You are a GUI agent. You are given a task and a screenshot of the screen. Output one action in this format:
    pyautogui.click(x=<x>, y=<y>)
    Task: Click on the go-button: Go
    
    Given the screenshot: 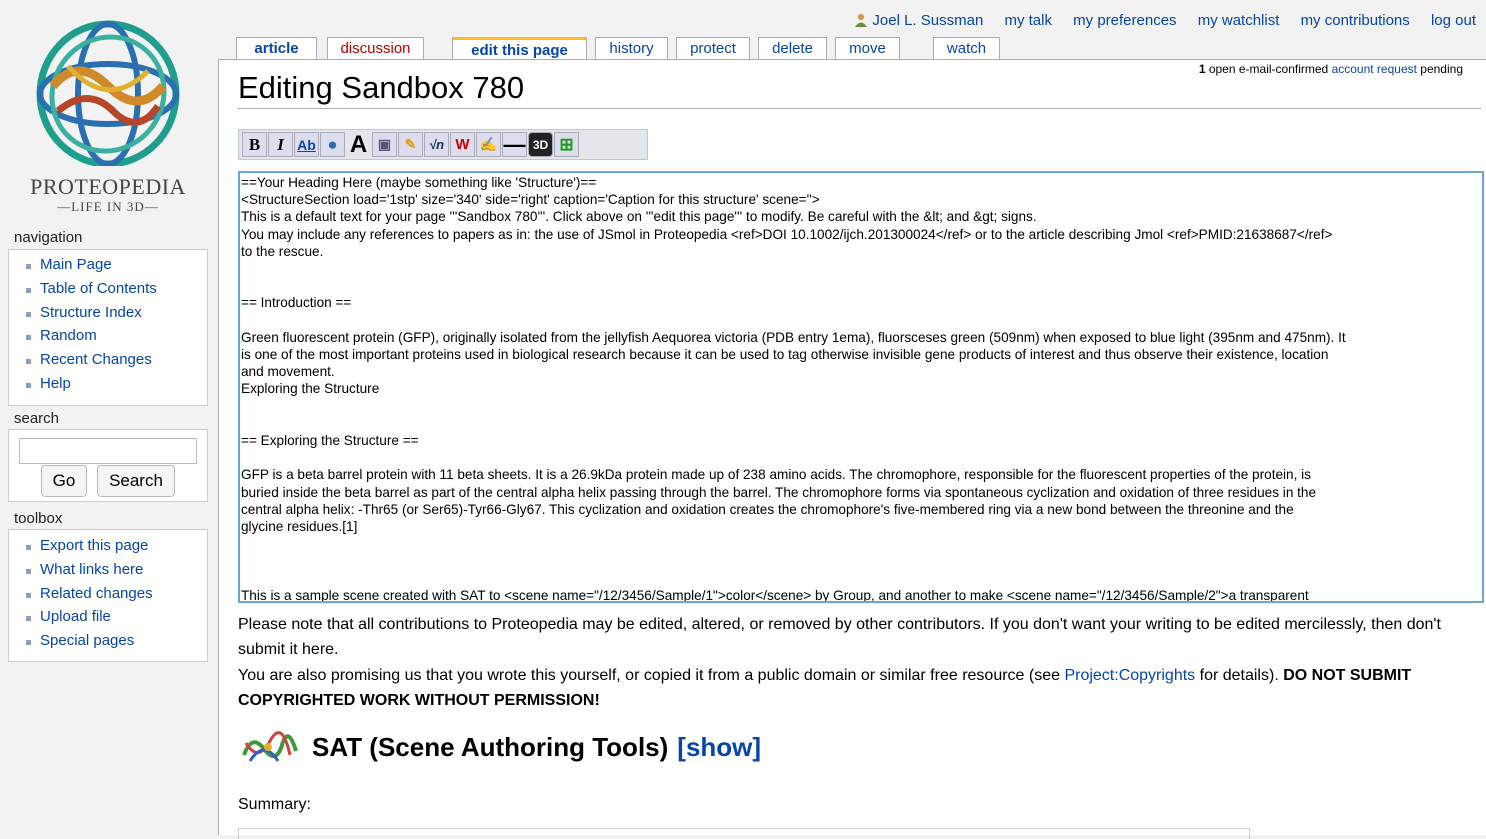 What is the action you would take?
    pyautogui.click(x=64, y=481)
    